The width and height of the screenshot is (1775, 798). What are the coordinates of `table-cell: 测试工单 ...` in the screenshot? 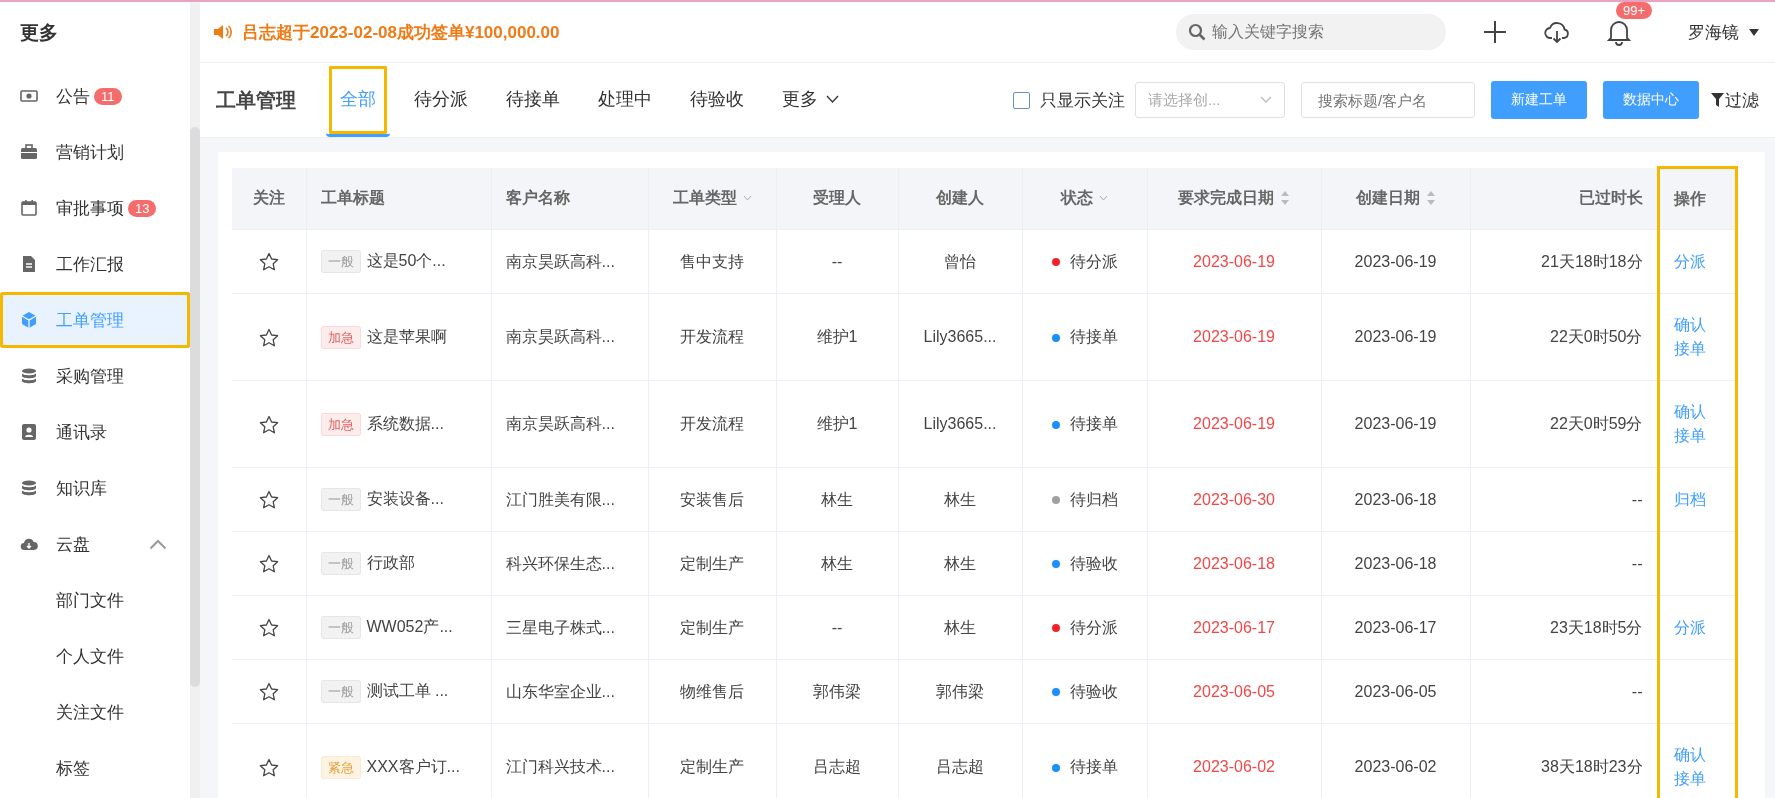 It's located at (407, 690).